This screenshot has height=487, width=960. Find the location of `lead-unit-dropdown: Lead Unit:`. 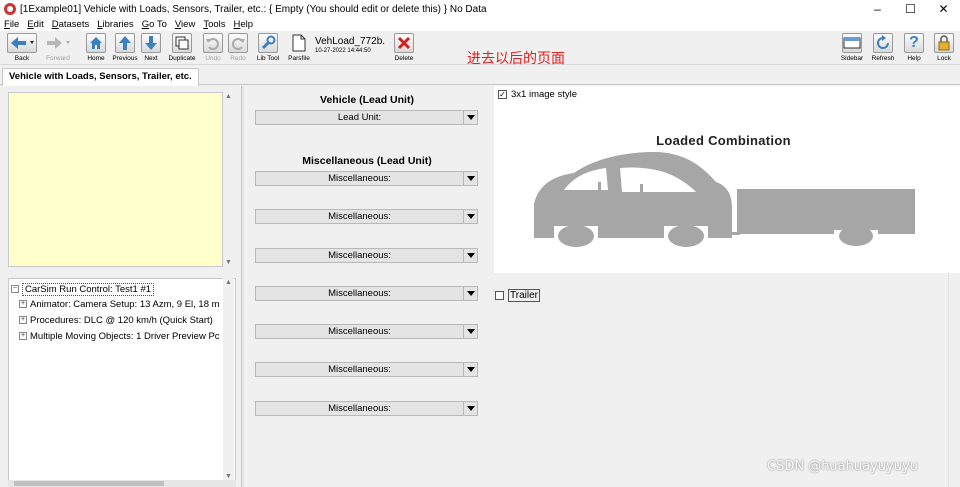

lead-unit-dropdown: Lead Unit: is located at coordinates (366, 117).